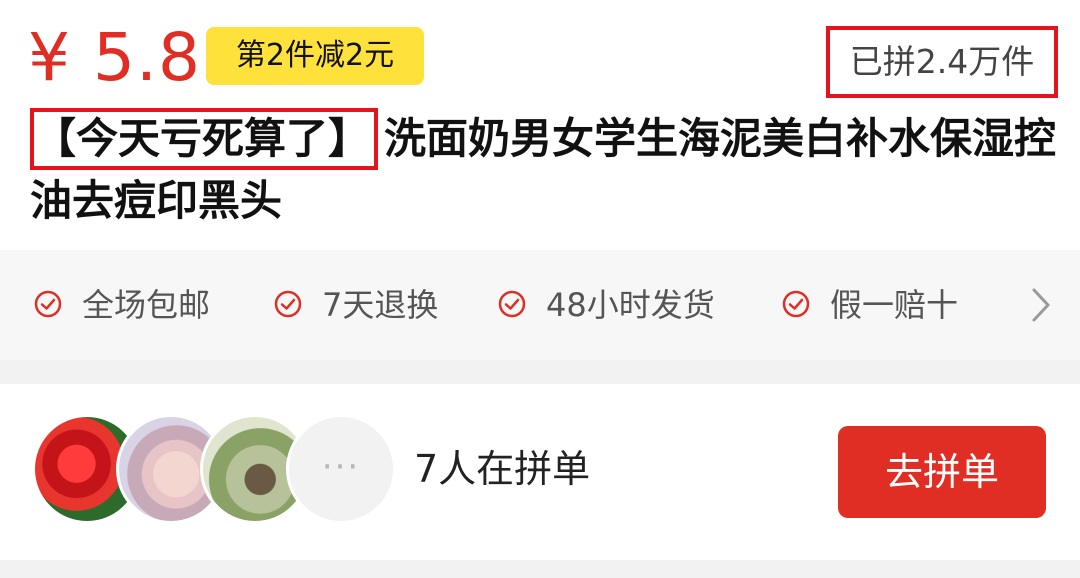 The height and width of the screenshot is (578, 1080). What do you see at coordinates (502, 469) in the screenshot?
I see `group-count: 7人在拼单` at bounding box center [502, 469].